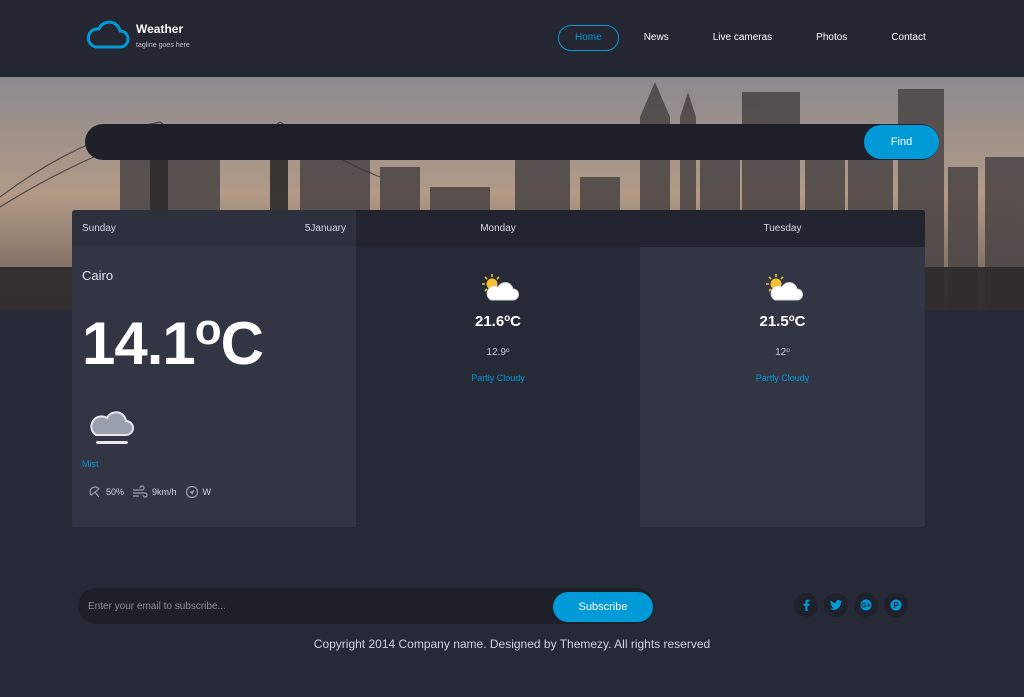 The height and width of the screenshot is (697, 1024). Describe the element at coordinates (497, 321) in the screenshot. I see `forecast-max-temp: 21.6oC` at that location.